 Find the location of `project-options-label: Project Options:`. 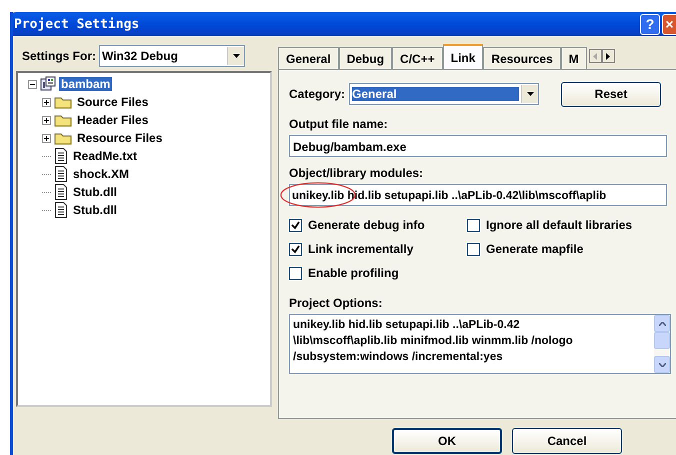

project-options-label: Project Options: is located at coordinates (336, 304).